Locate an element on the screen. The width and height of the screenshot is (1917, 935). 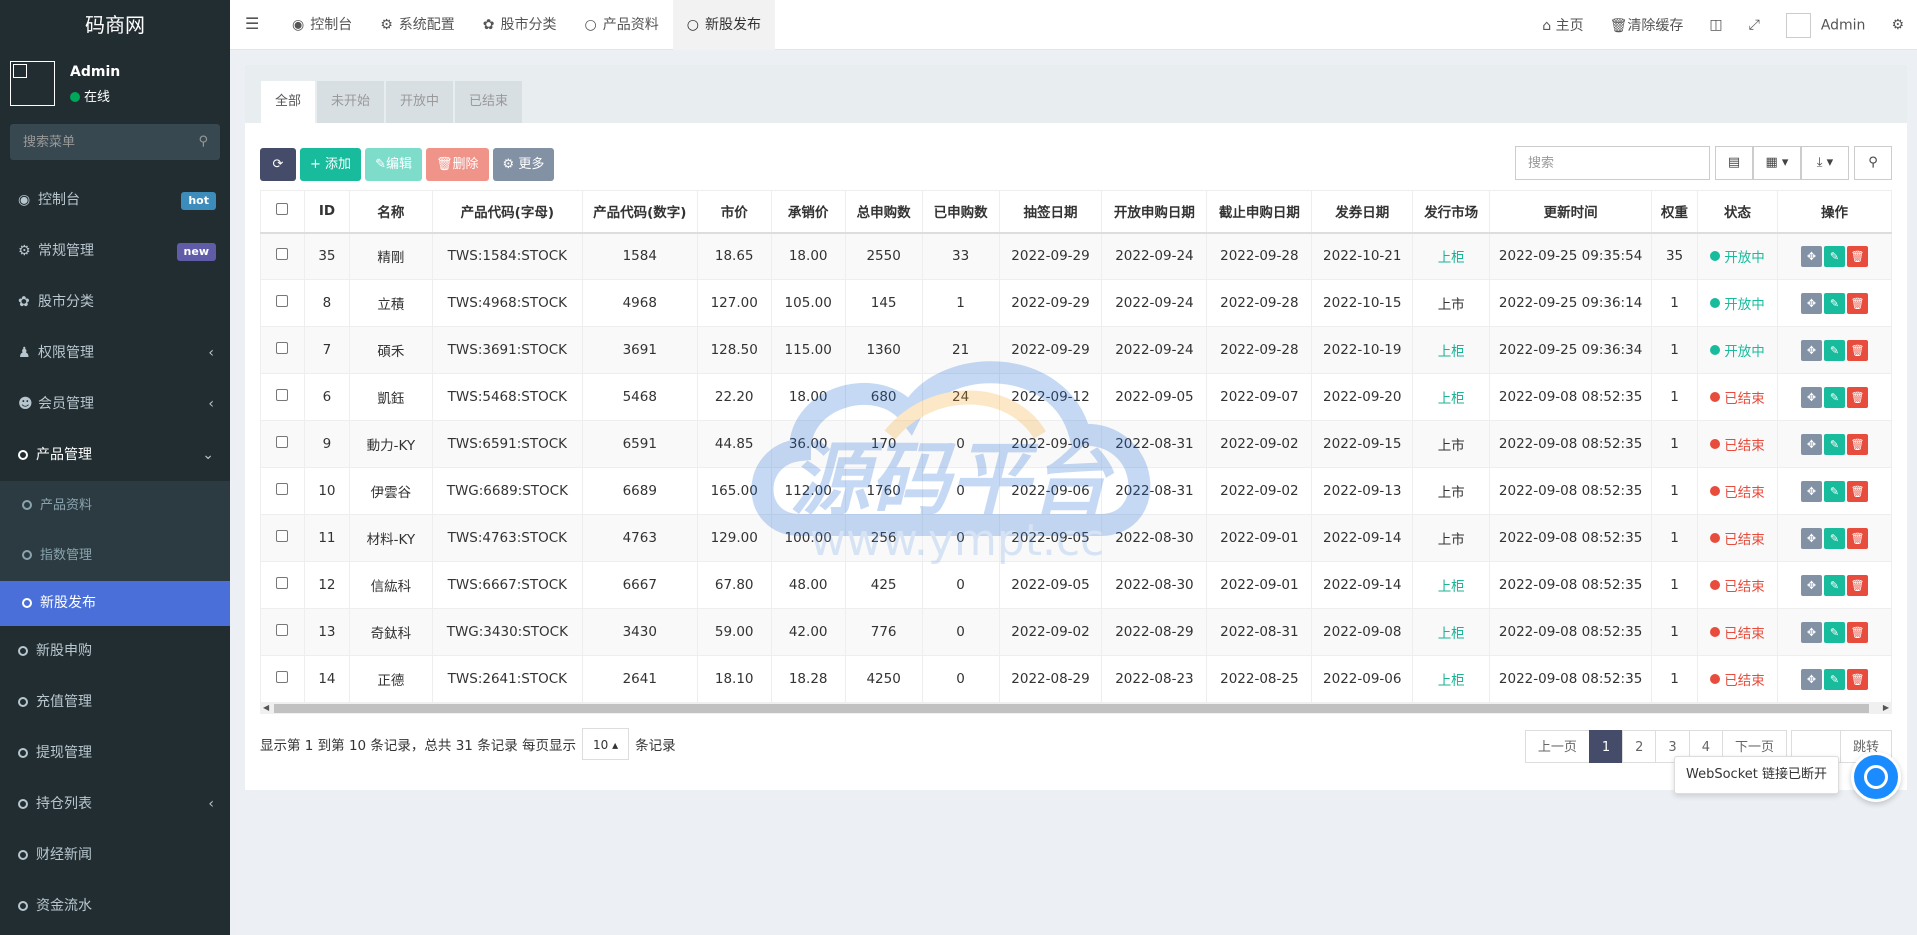
horizontal-scrollbar: ◀ ▶ is located at coordinates (1076, 708).